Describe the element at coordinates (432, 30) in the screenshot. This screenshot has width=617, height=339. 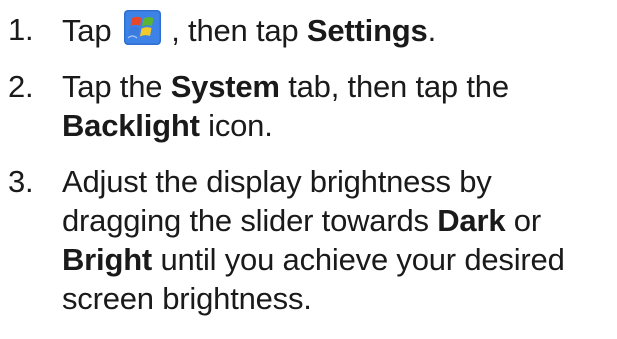
I see `step-text: .` at that location.